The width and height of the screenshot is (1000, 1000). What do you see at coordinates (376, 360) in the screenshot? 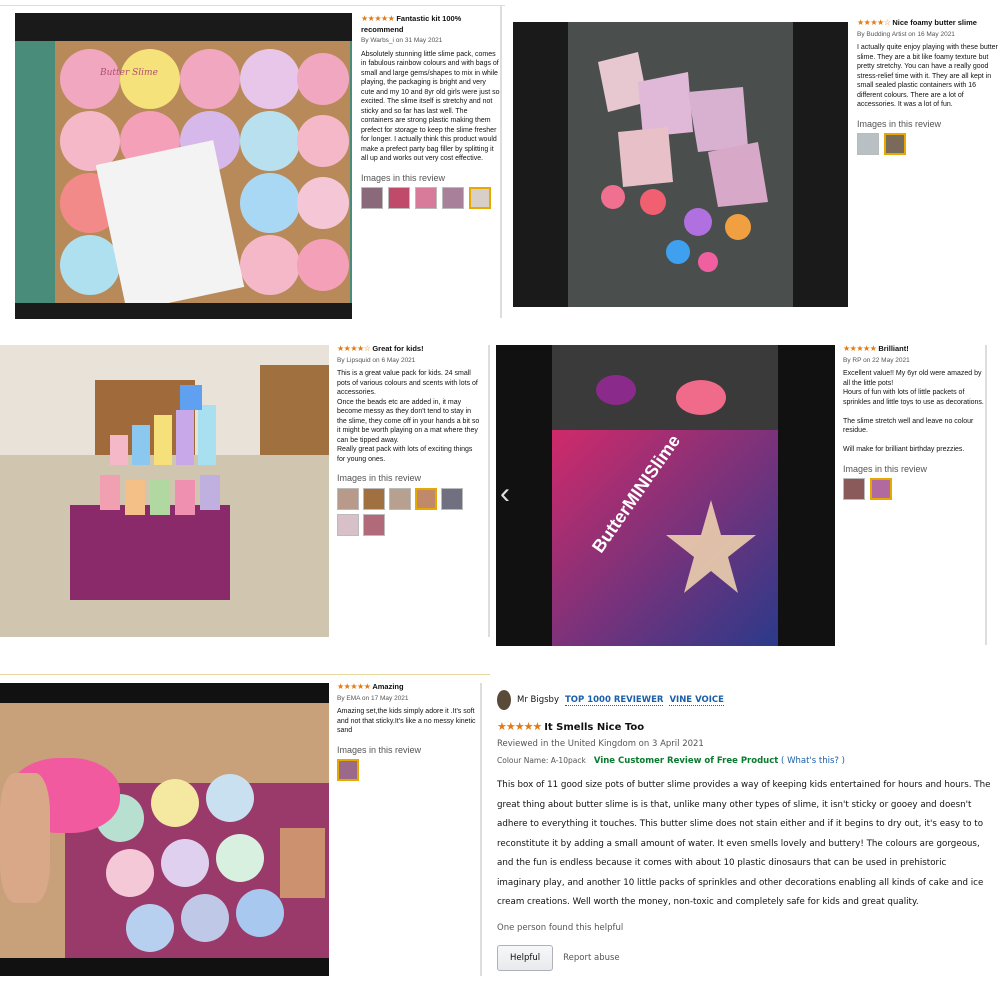
I see `review-byline: By Lipsquid on 6 May 2021` at bounding box center [376, 360].